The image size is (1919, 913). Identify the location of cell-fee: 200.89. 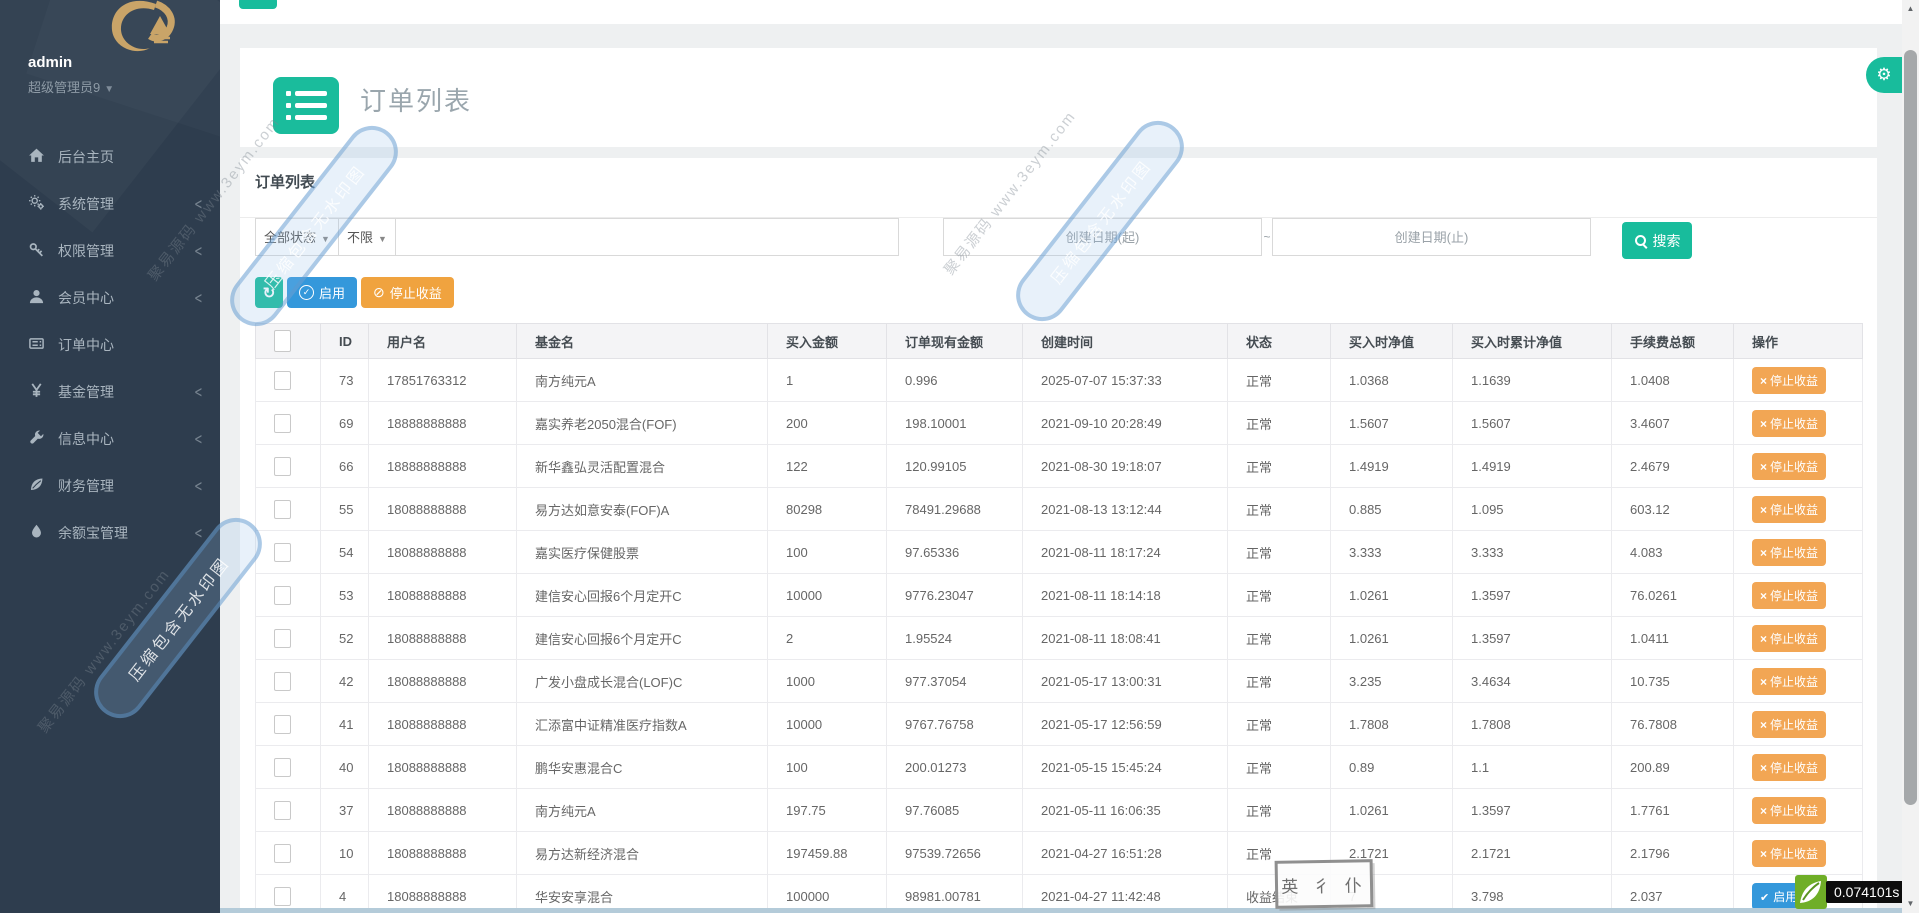
(1672, 767).